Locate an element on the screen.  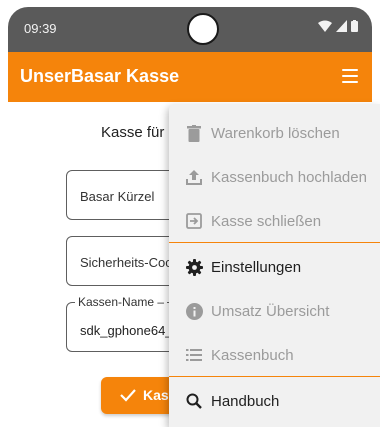
menu-item-kasse-schliessen: Kasse schließen is located at coordinates (274, 221).